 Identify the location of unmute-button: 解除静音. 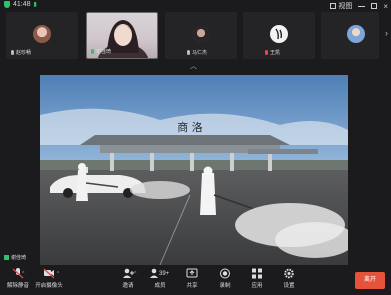
(18, 278).